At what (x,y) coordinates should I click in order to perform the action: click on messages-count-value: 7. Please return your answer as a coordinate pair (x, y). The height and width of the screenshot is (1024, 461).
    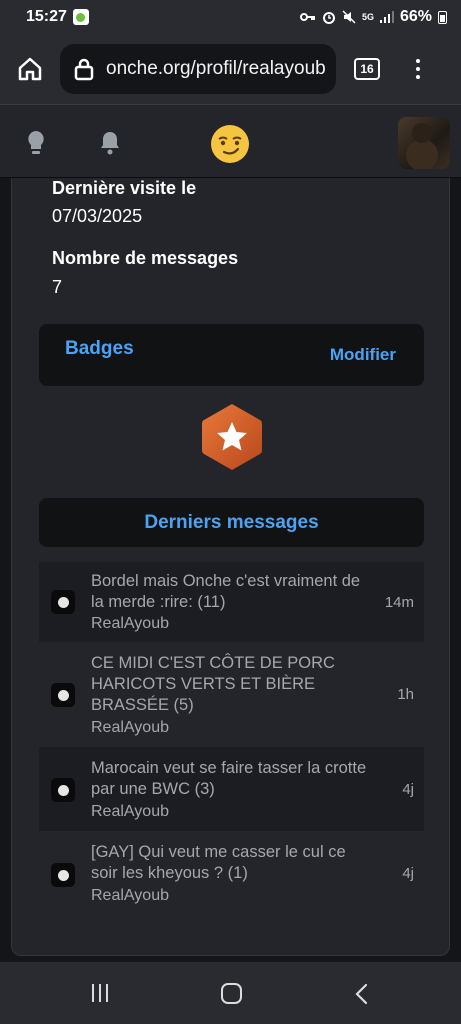
    Looking at the image, I should click on (57, 287).